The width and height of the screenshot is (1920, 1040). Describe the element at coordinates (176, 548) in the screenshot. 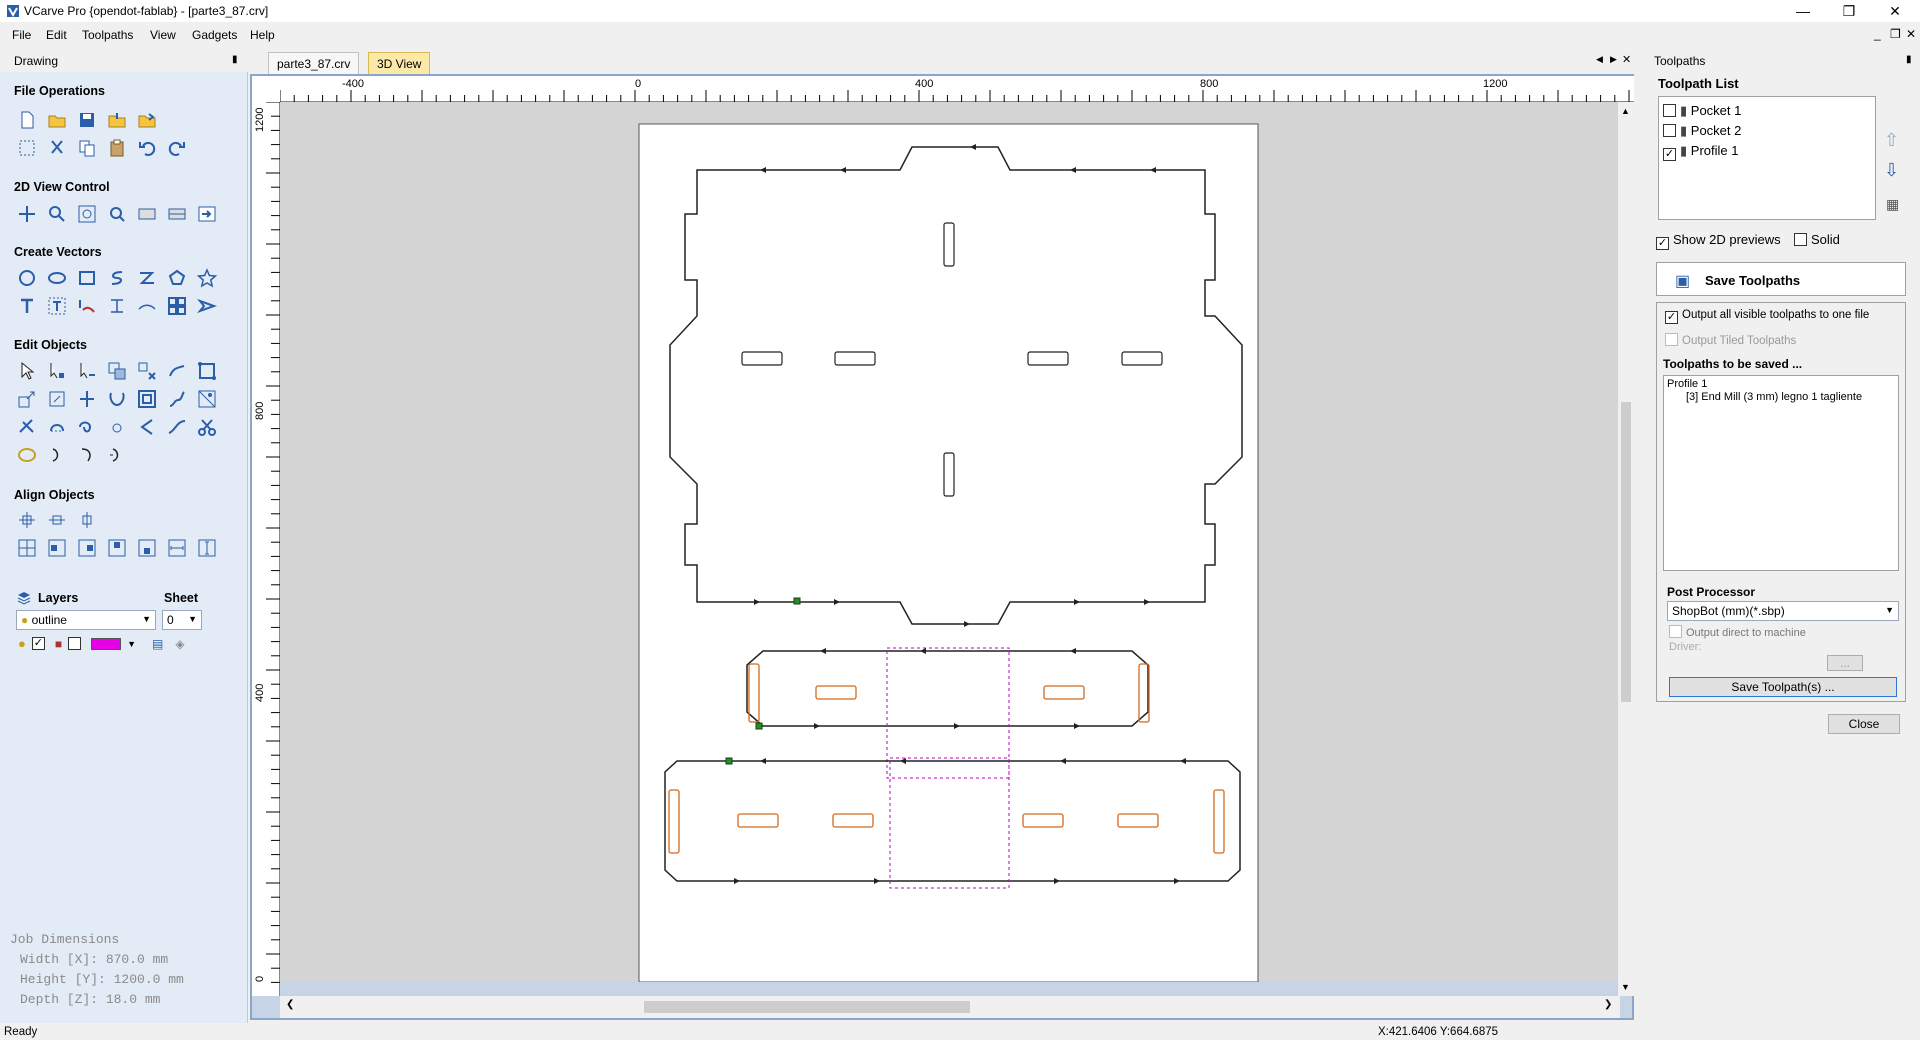

I see `distribute-horizontal-icon` at that location.